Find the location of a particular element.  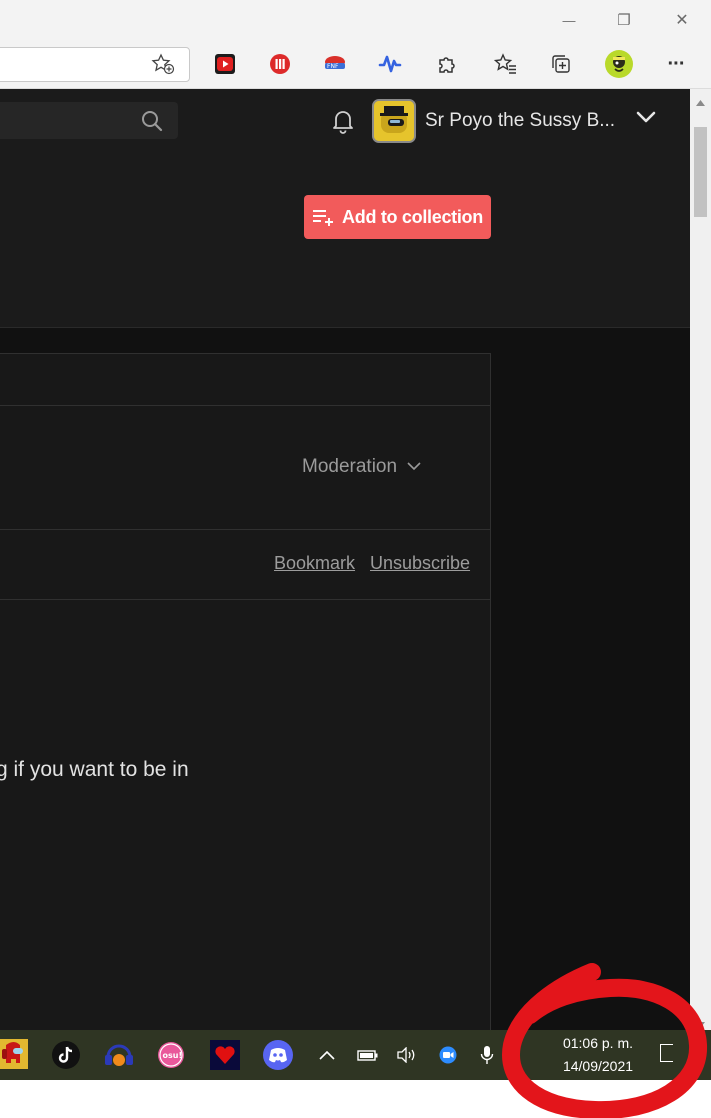

profile-avatar-icon is located at coordinates (619, 64).